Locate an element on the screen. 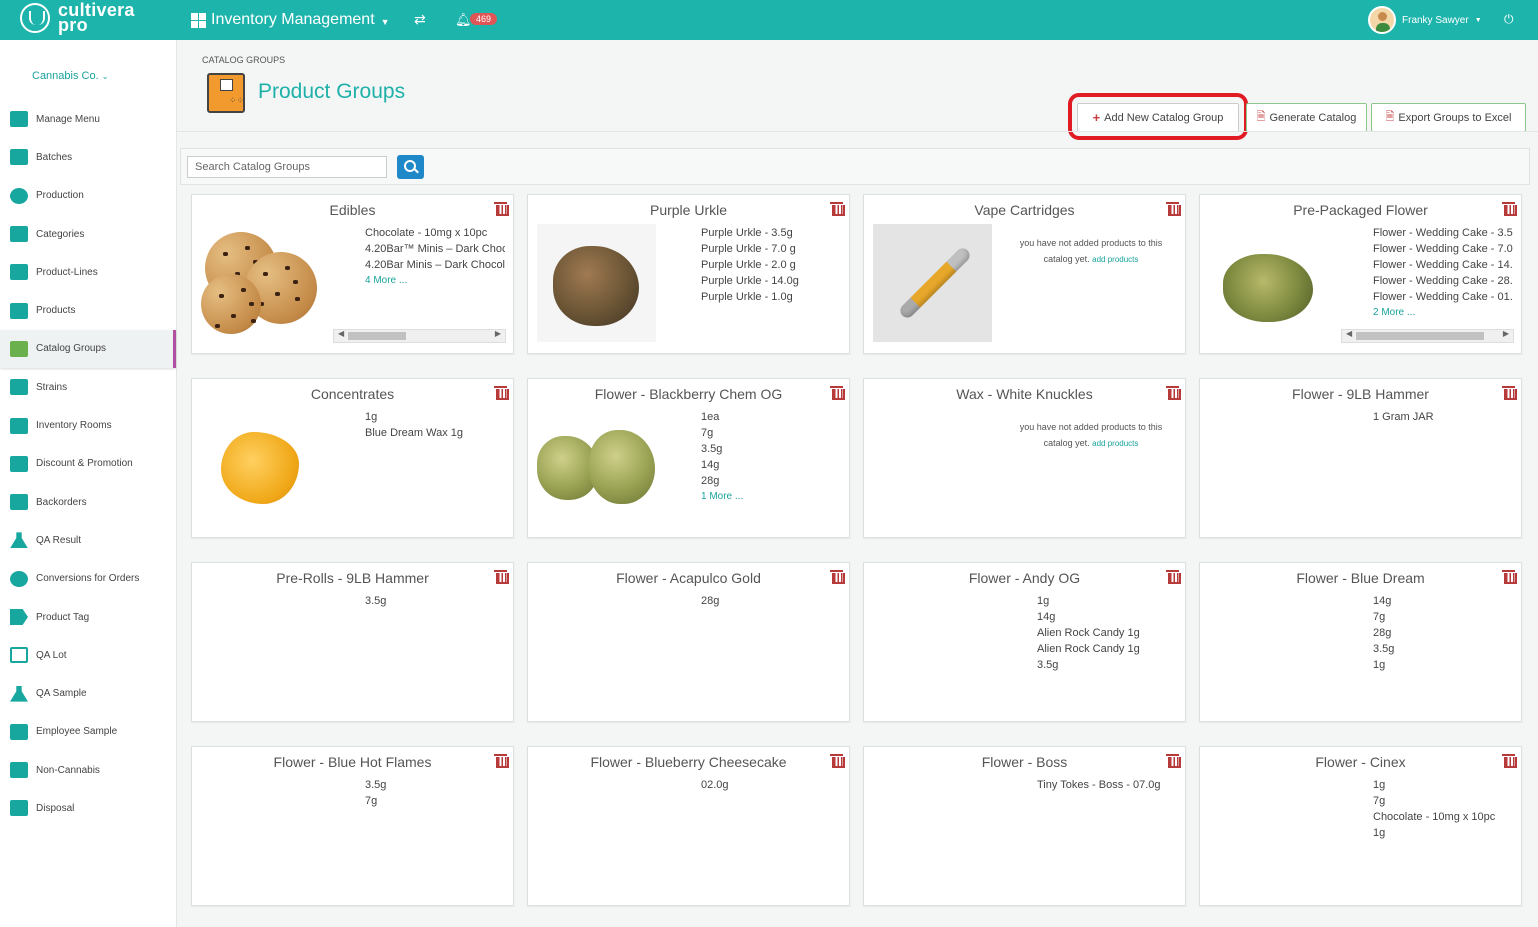  sidebar-item-production: Production is located at coordinates (88, 196).